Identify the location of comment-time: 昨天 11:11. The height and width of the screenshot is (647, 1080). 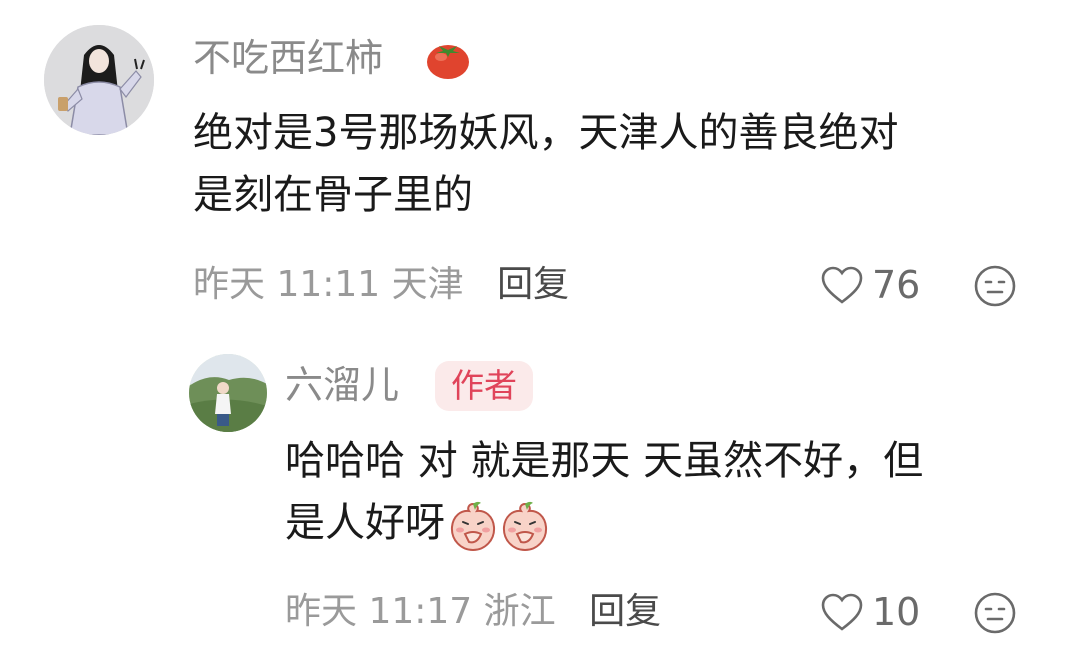
(287, 284).